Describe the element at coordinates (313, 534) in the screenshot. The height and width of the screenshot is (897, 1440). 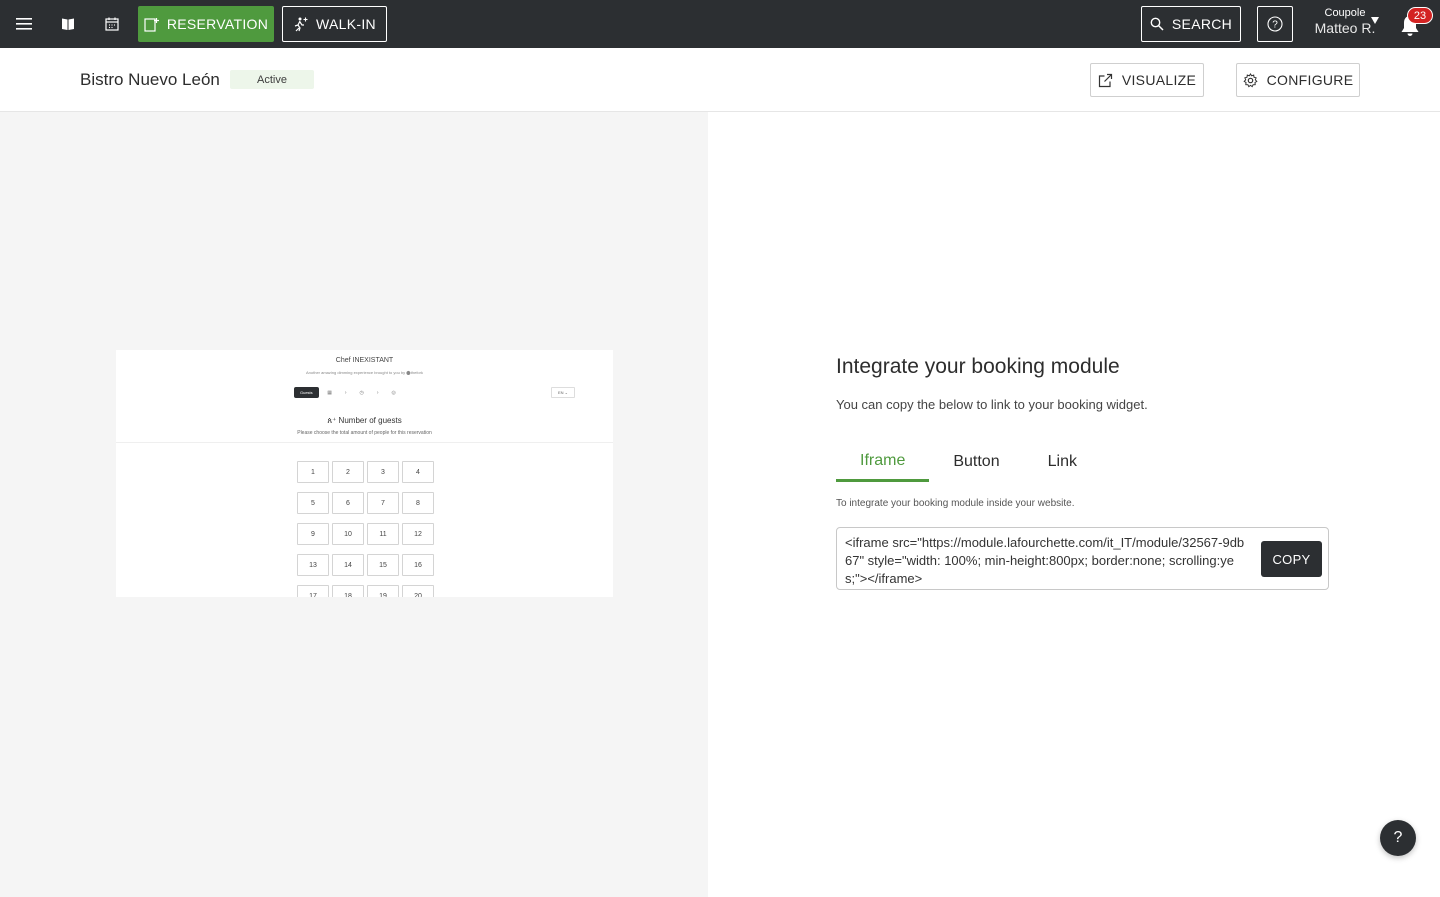
I see `guest-option: 9` at that location.